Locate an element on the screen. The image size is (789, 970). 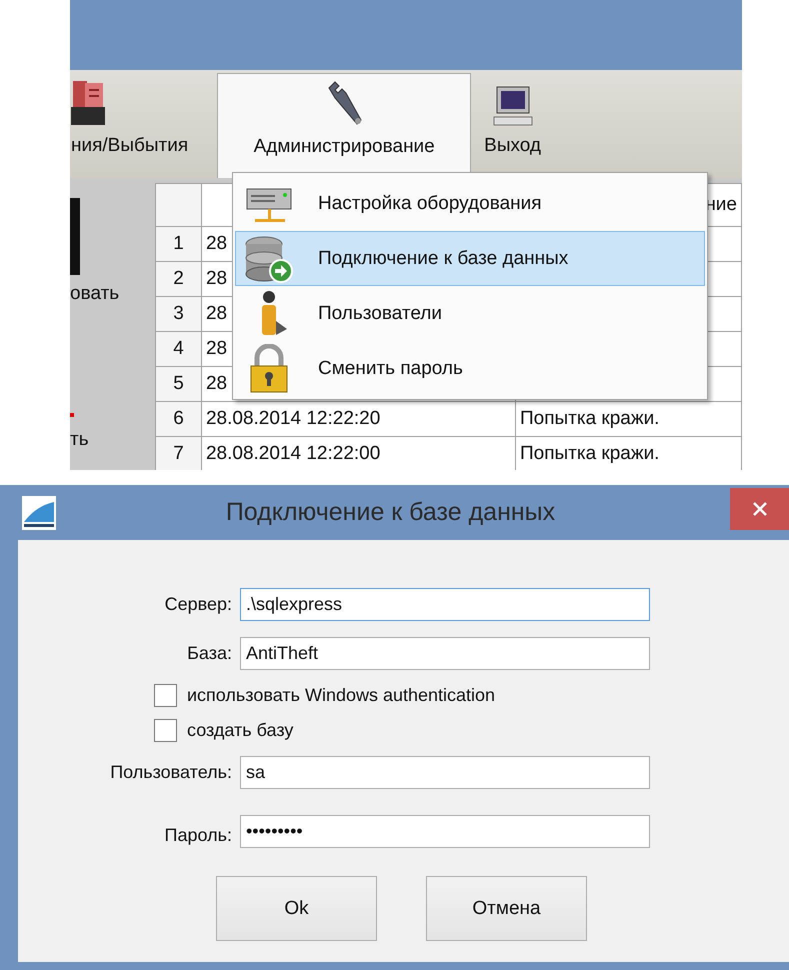
side-label: овать is located at coordinates (95, 294).